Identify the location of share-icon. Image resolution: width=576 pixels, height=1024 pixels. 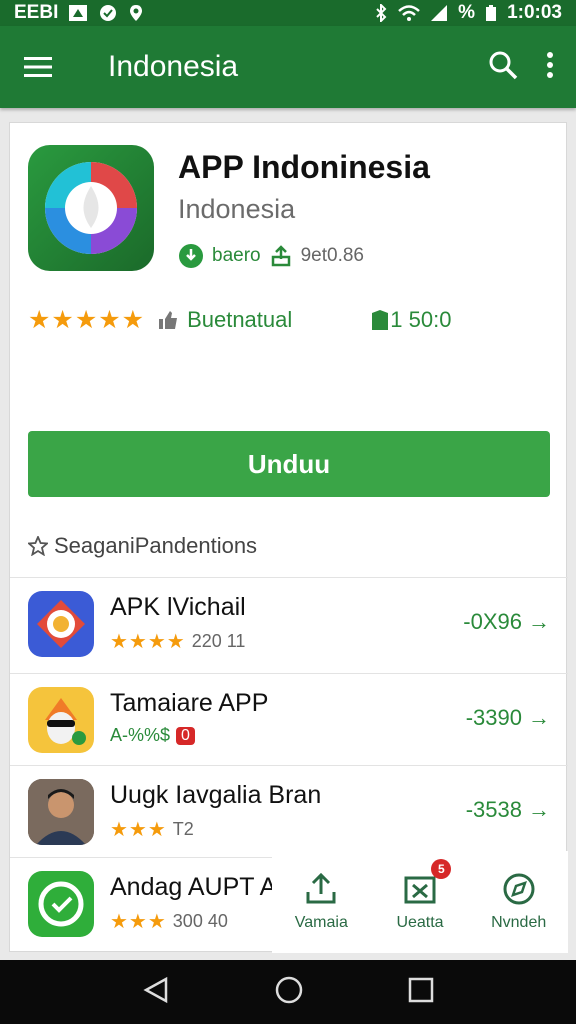
(281, 256).